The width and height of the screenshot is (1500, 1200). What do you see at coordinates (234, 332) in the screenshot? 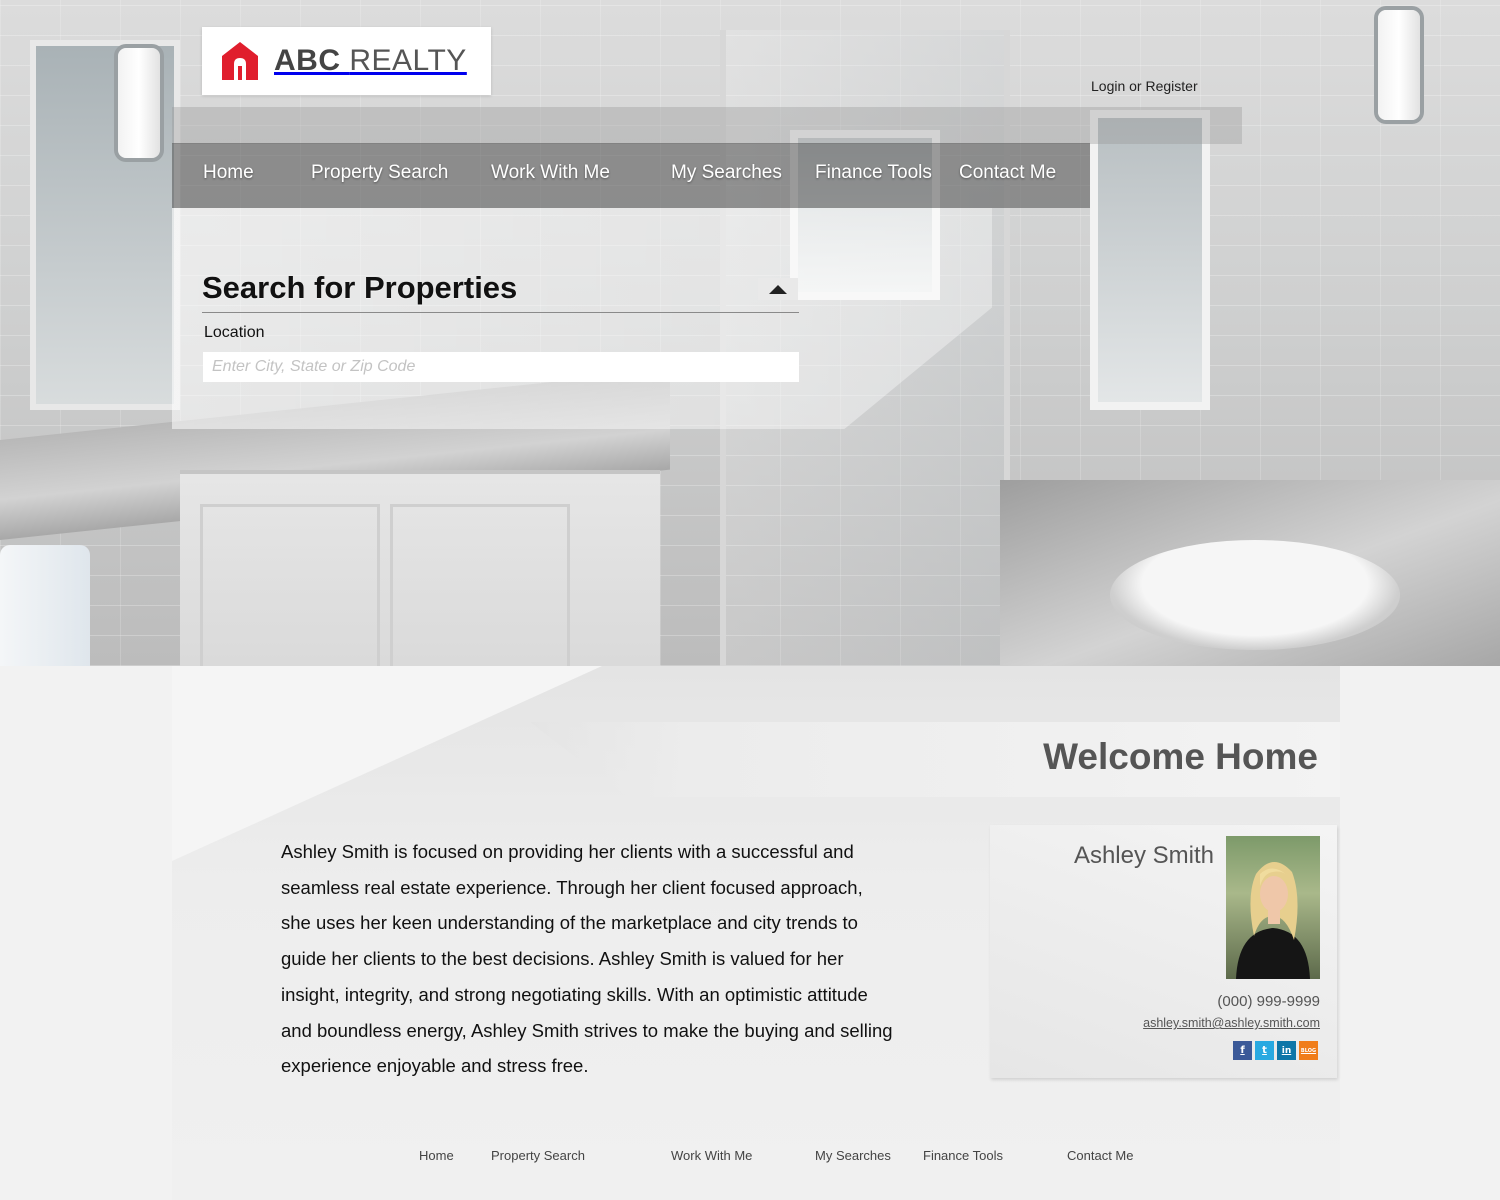
I see `location-label: Location` at bounding box center [234, 332].